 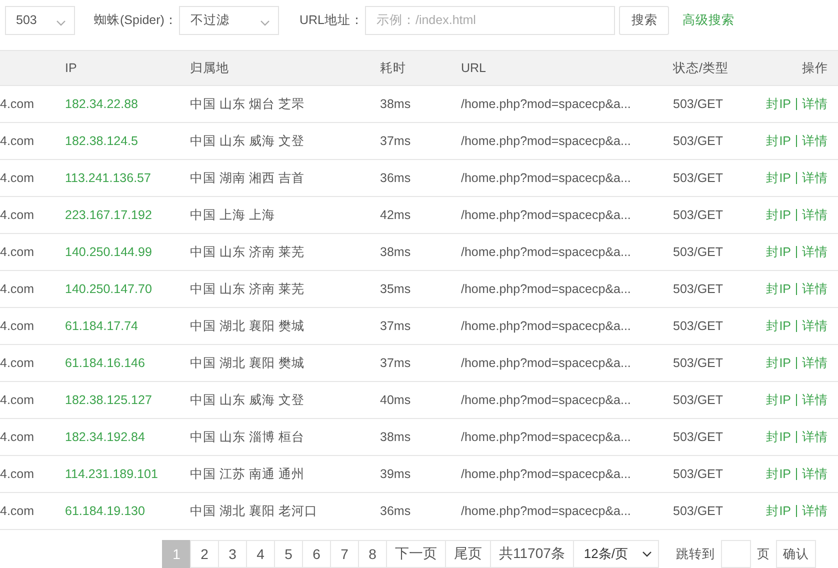 I want to click on table-cell-text: 36ms, so click(x=395, y=178).